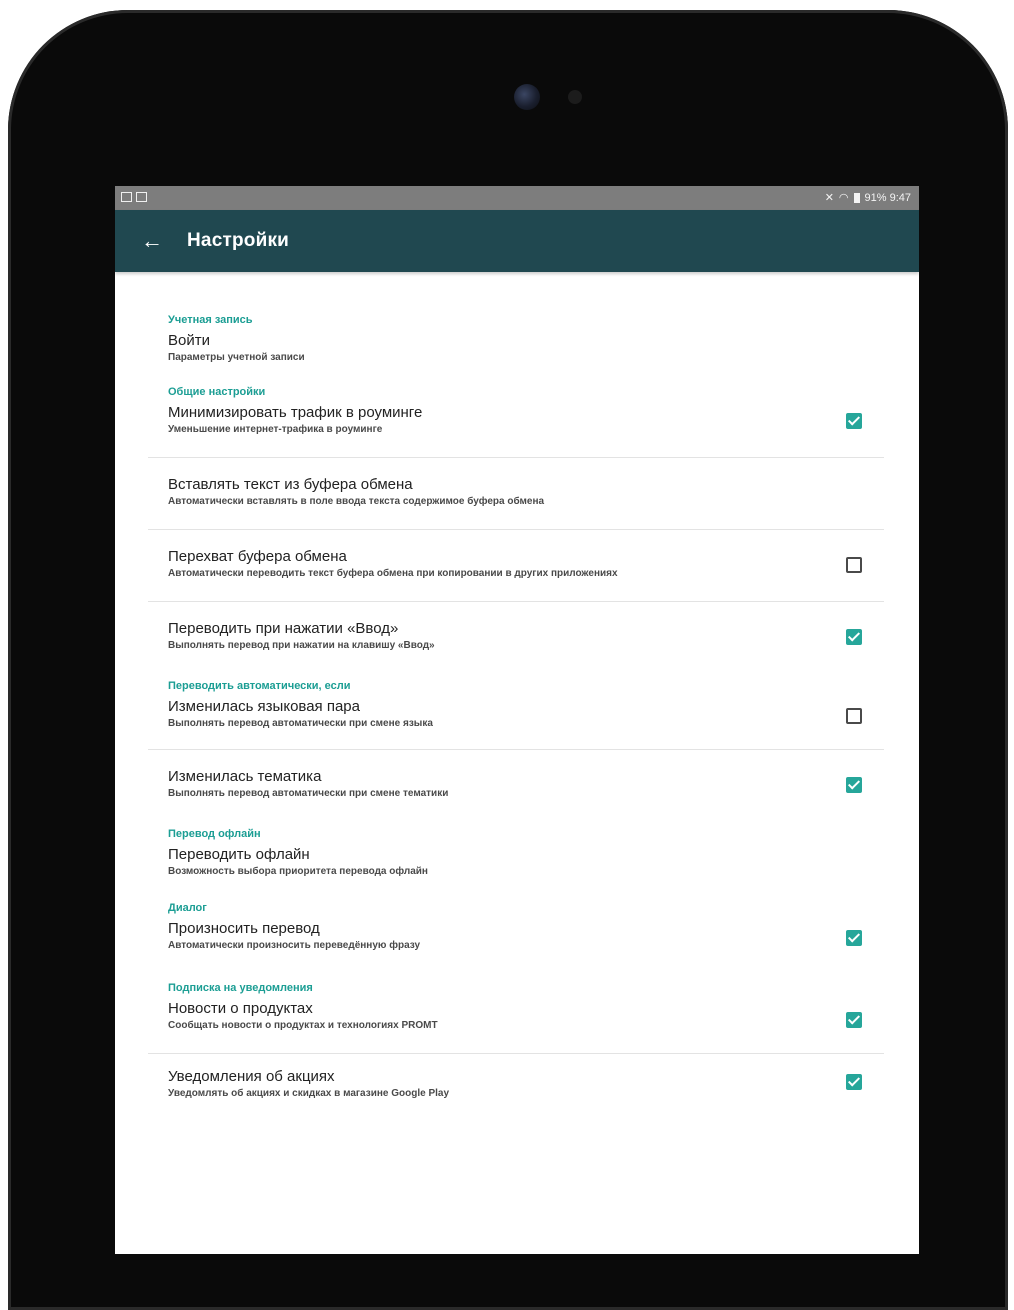 Image resolution: width=1014 pixels, height=1310 pixels. Describe the element at coordinates (239, 854) in the screenshot. I see `setting-title: Переводить офлайн` at that location.